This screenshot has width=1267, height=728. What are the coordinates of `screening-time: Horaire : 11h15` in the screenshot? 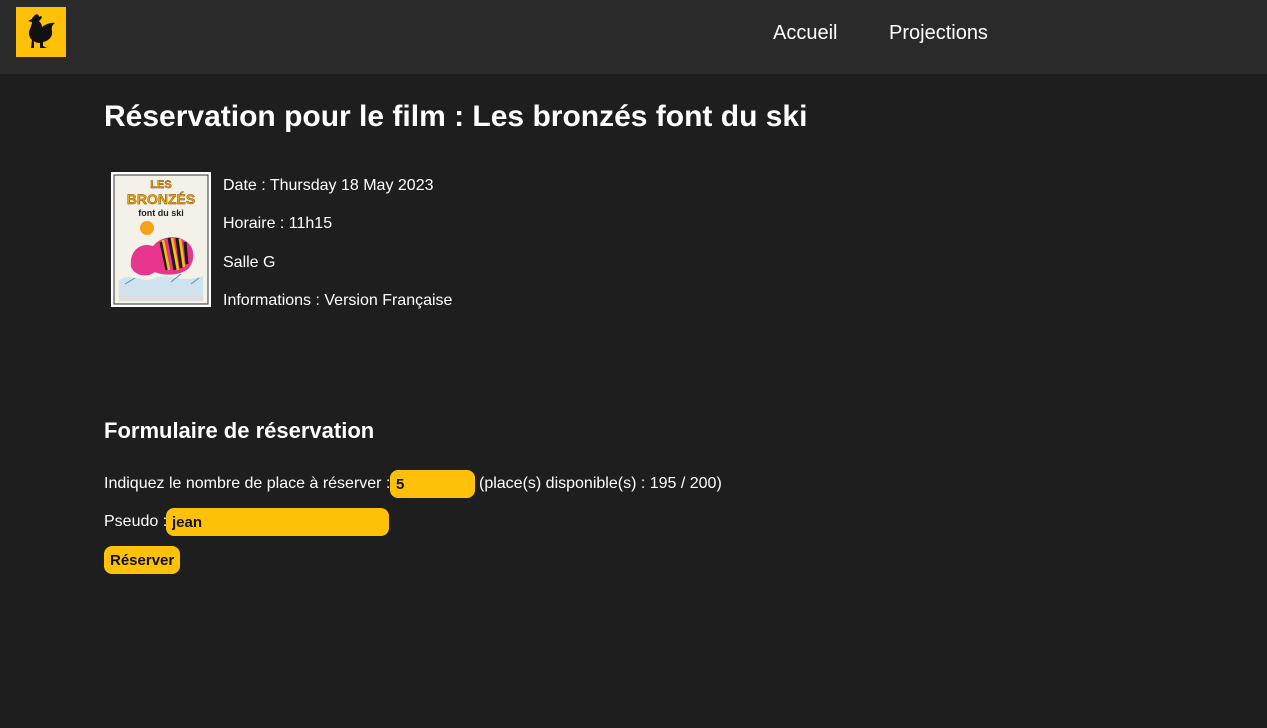 It's located at (278, 223).